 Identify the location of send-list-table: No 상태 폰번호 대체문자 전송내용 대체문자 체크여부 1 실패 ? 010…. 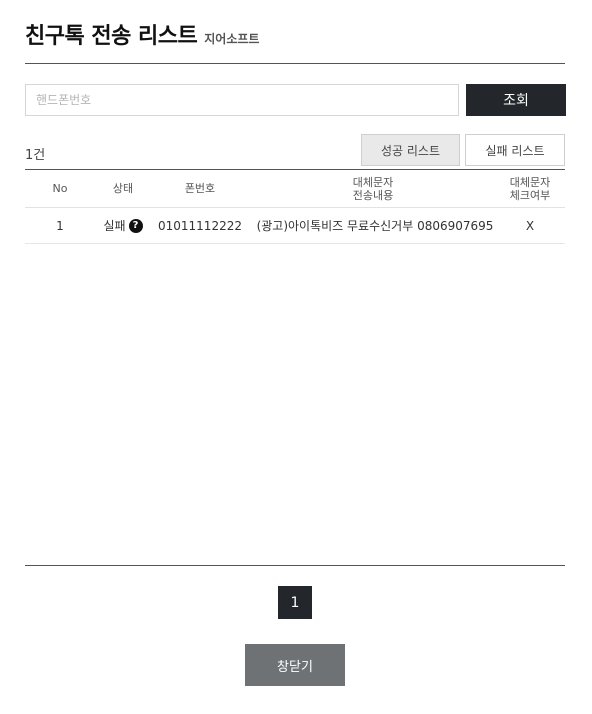
(295, 206).